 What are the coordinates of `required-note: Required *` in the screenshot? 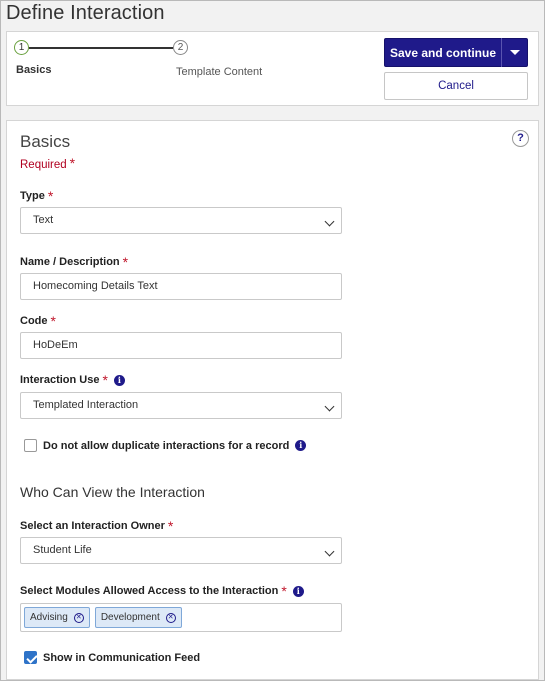 It's located at (47, 163).